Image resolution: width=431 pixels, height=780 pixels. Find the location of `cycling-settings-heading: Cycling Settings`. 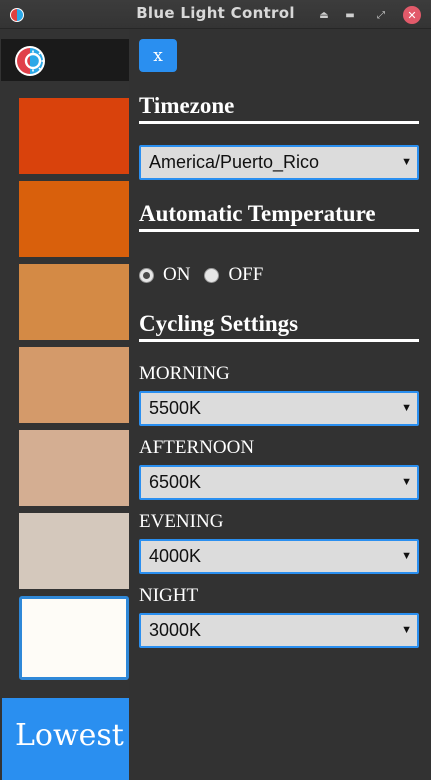

cycling-settings-heading: Cycling Settings is located at coordinates (279, 326).